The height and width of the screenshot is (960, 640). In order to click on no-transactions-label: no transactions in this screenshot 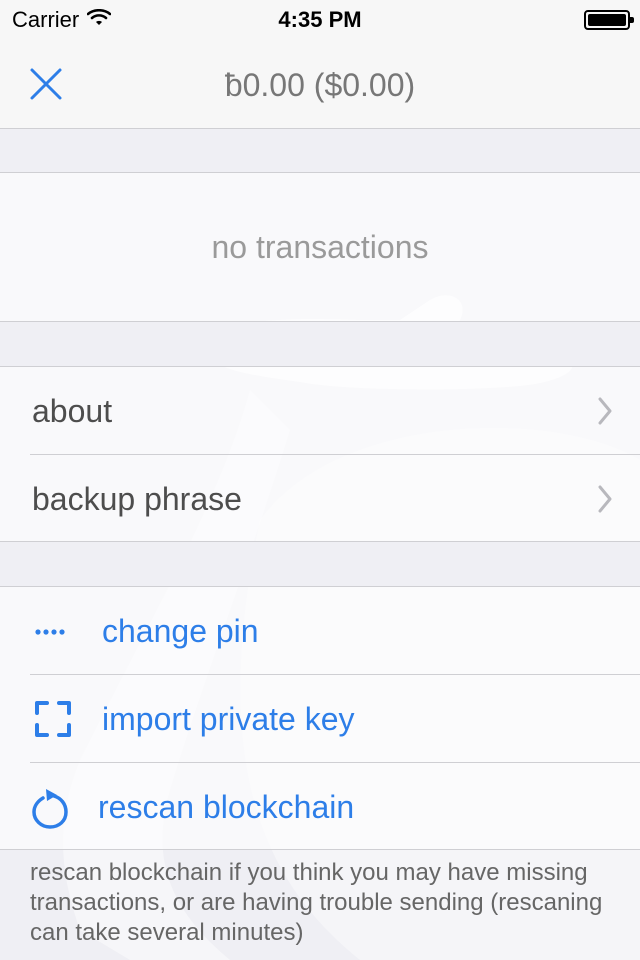, I will do `click(320, 246)`.